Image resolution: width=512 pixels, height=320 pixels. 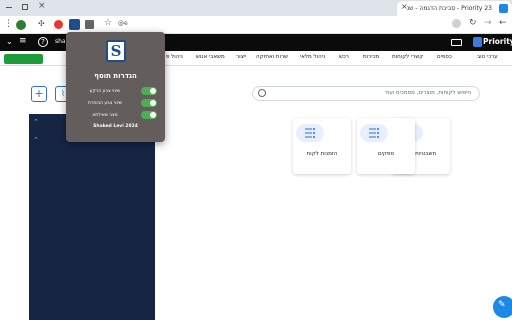 What do you see at coordinates (503, 23) in the screenshot?
I see `back-icon: ←` at bounding box center [503, 23].